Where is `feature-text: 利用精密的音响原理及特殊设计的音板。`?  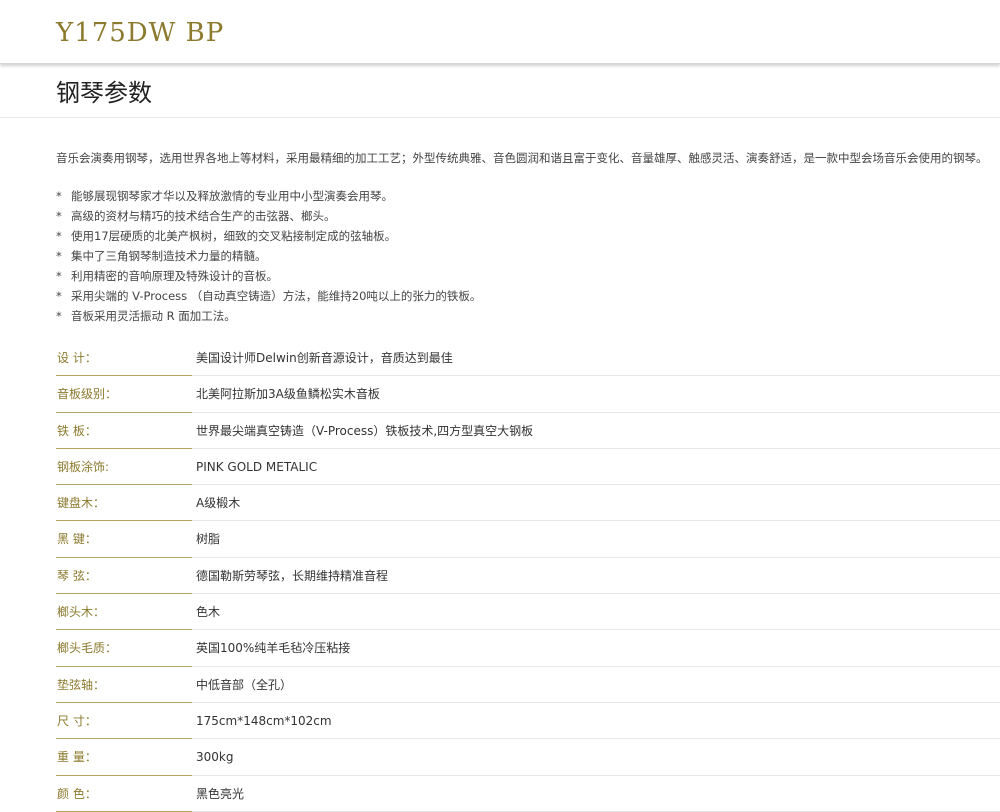
feature-text: 利用精密的音响原理及特殊设计的音板。 is located at coordinates (174, 276).